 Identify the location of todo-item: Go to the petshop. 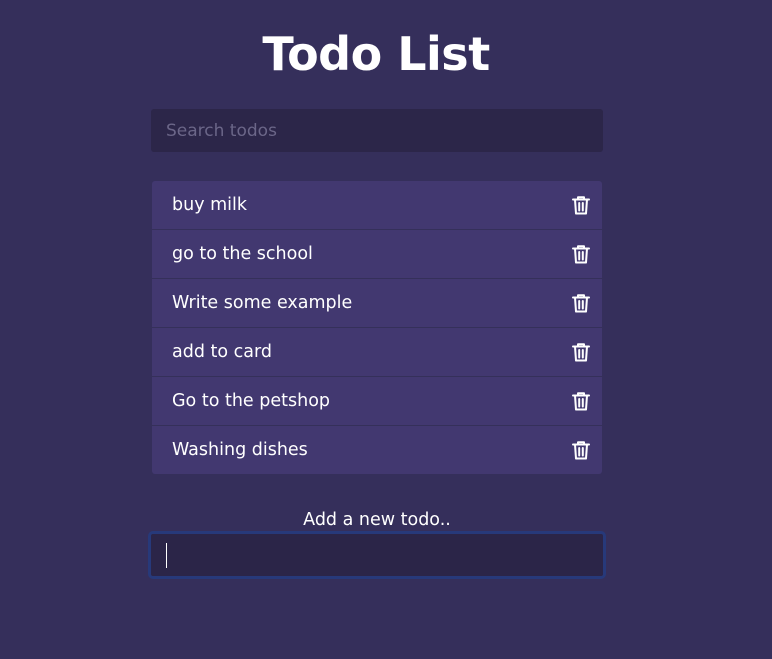
(377, 401).